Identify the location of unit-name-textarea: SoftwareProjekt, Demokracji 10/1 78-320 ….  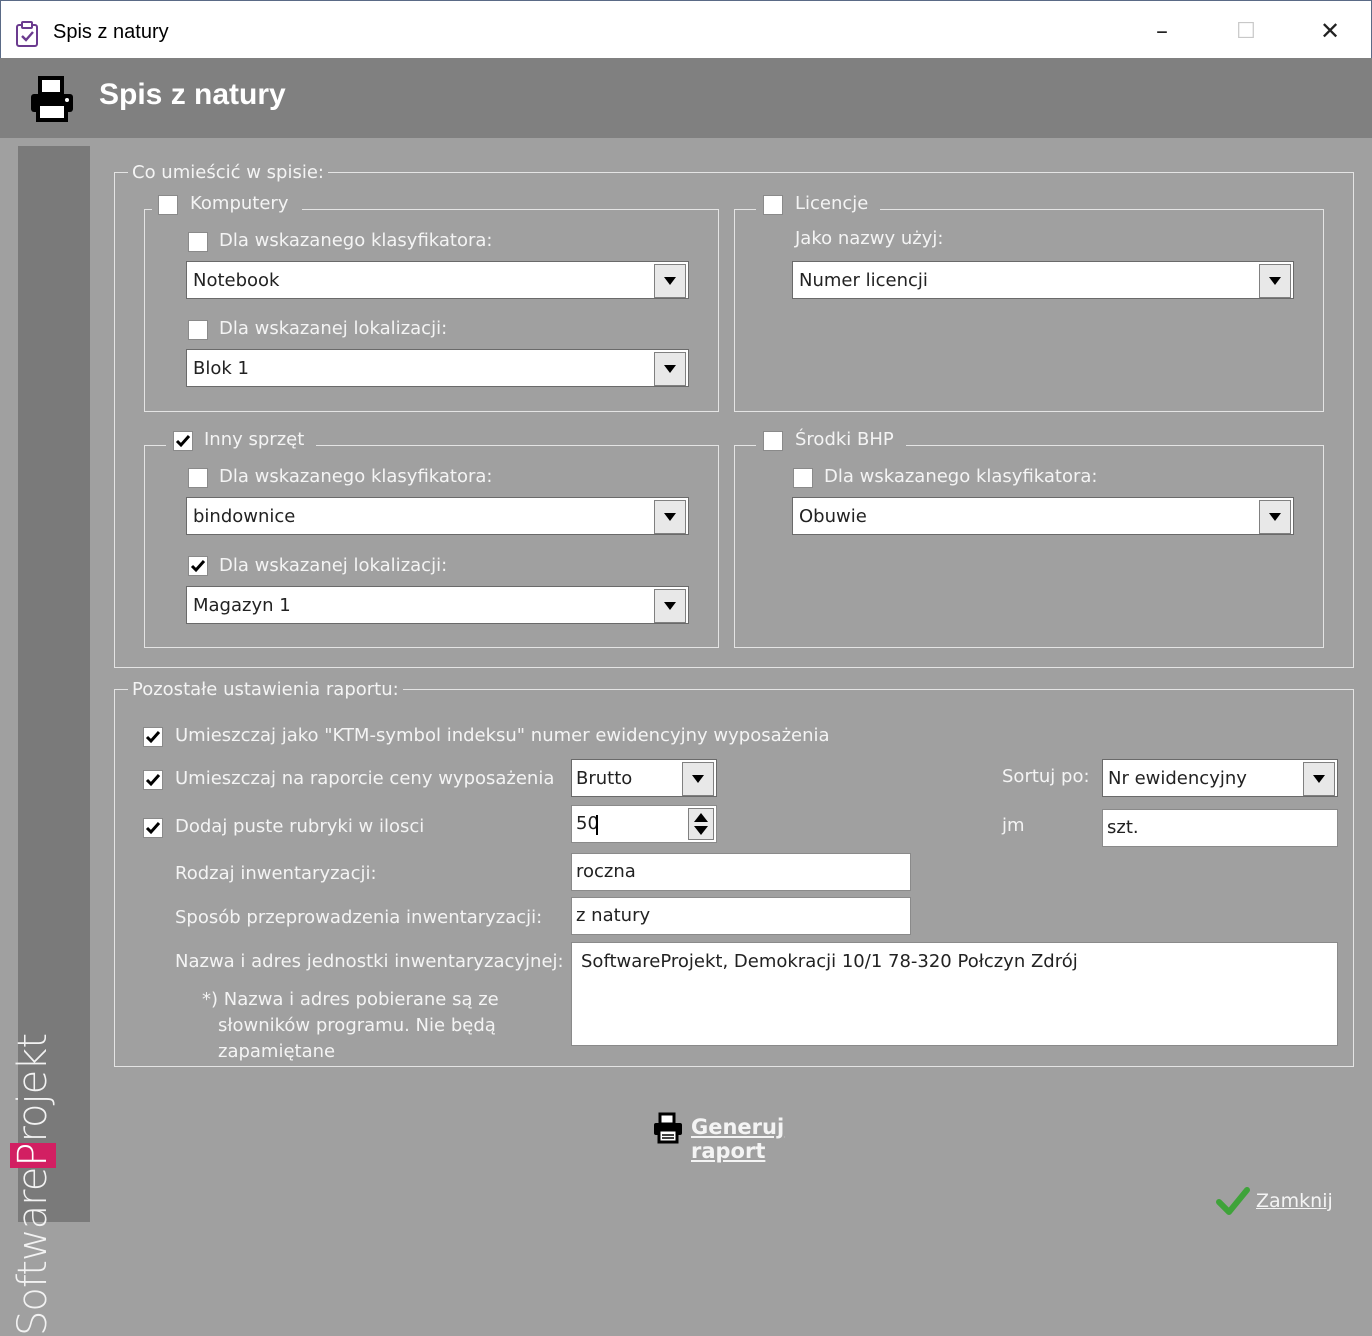
(954, 994).